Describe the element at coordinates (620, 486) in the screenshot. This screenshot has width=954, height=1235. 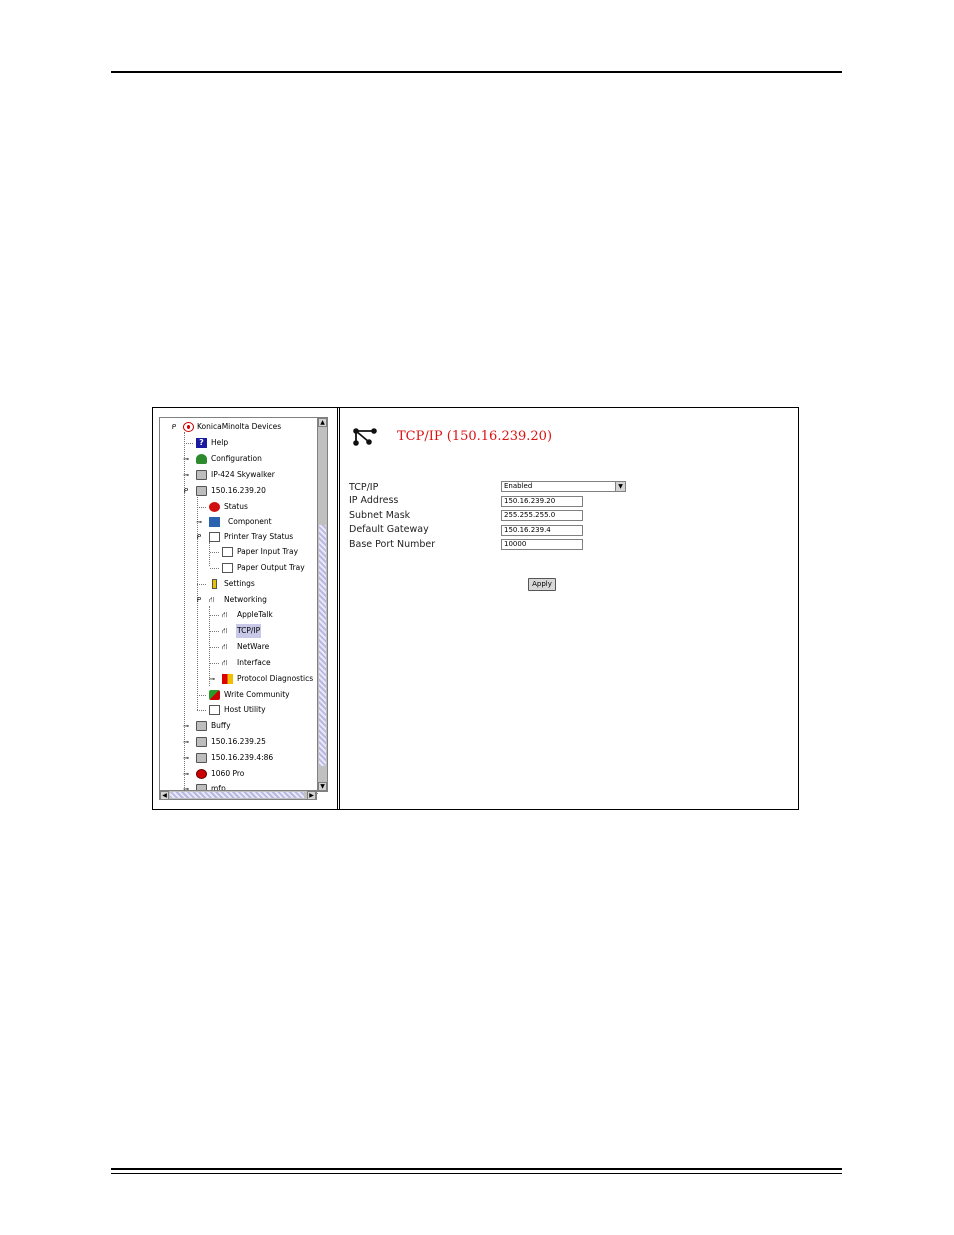
I see `chevron-down-icon: ▼` at that location.